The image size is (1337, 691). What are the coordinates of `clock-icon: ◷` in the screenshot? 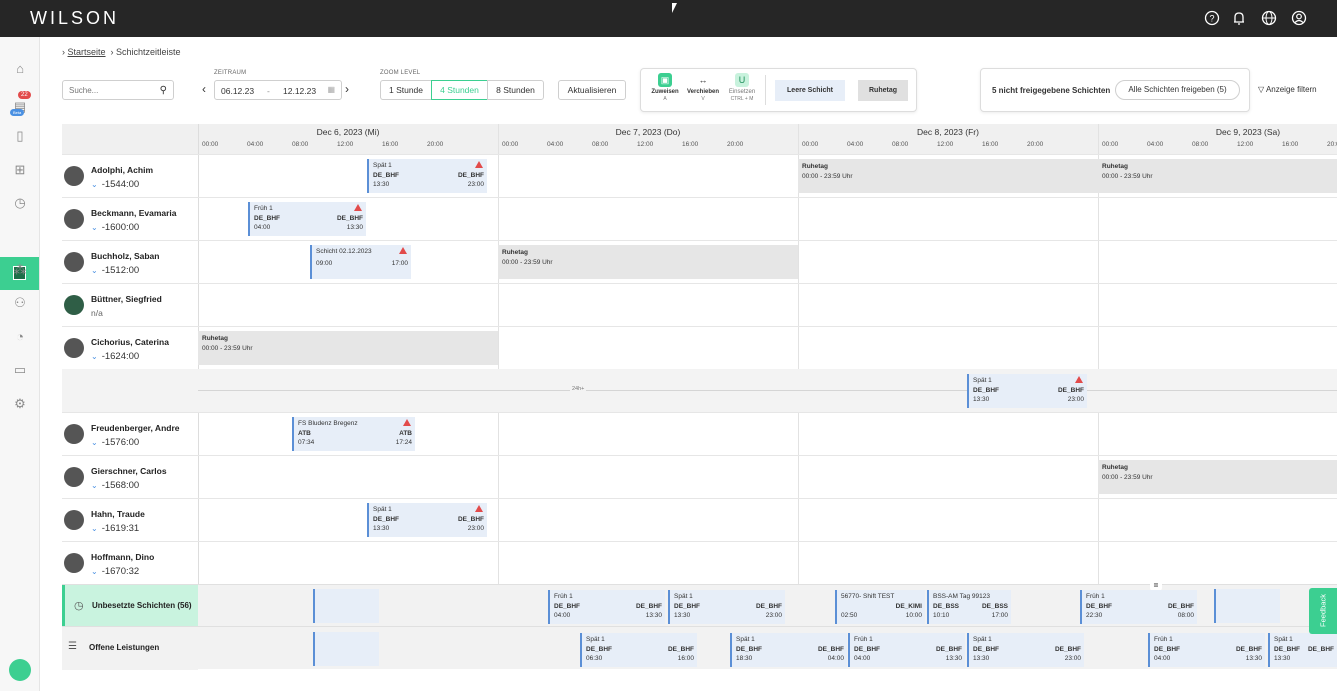 It's located at (20, 203).